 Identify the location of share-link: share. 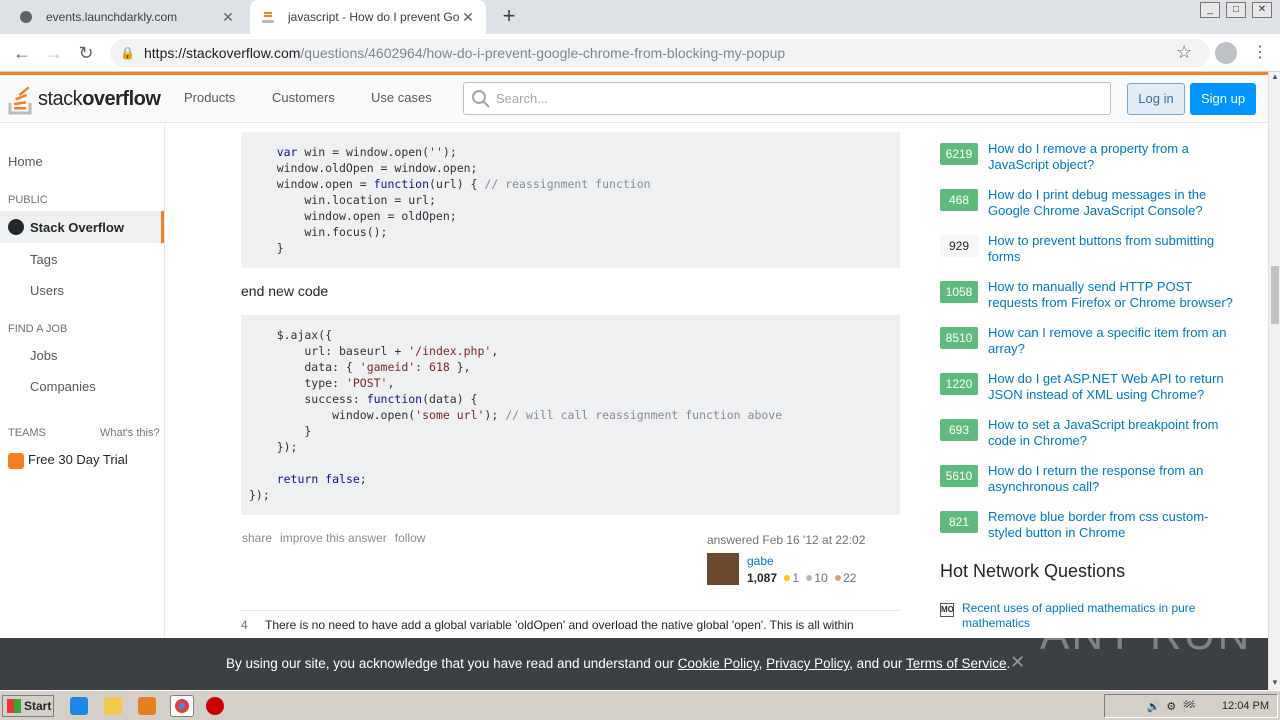
(257, 538).